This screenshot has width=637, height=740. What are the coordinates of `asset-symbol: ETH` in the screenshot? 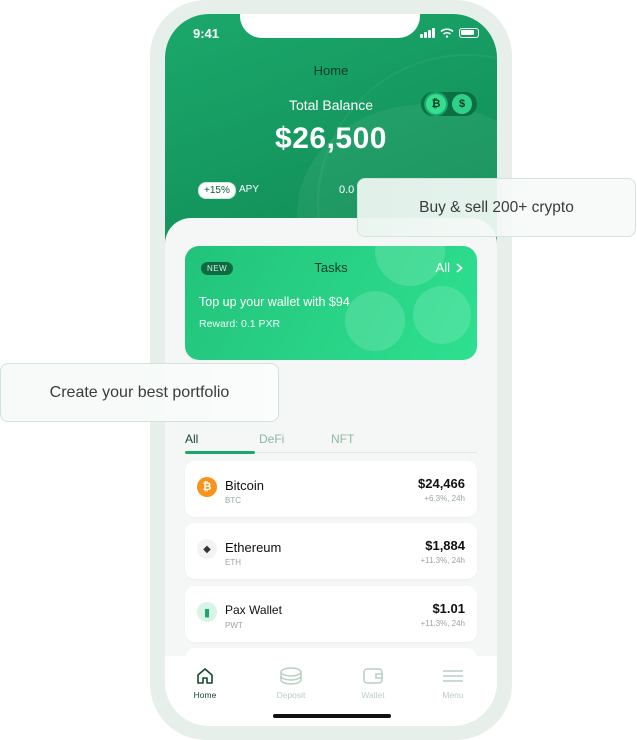 It's located at (233, 562).